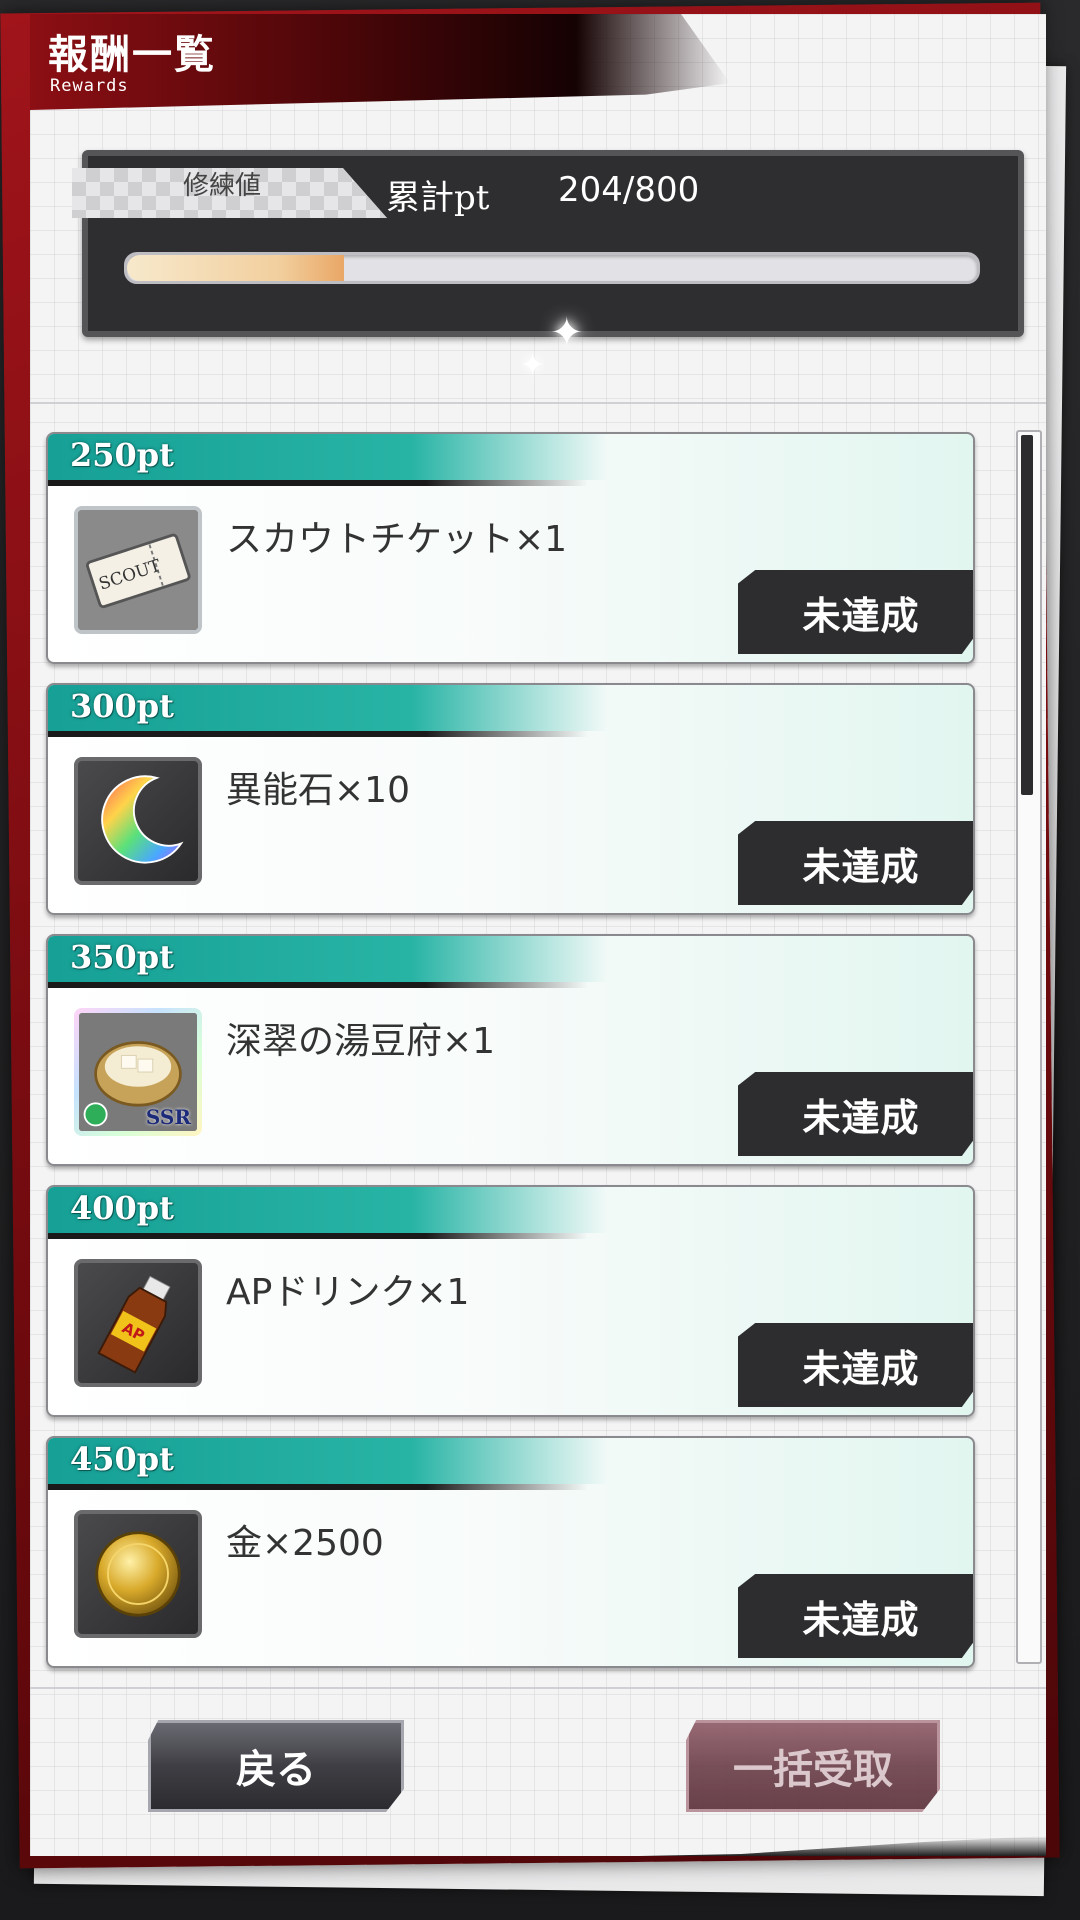 The width and height of the screenshot is (1080, 1920). What do you see at coordinates (138, 1072) in the screenshot?
I see `tofu-pot-icon: SSR` at bounding box center [138, 1072].